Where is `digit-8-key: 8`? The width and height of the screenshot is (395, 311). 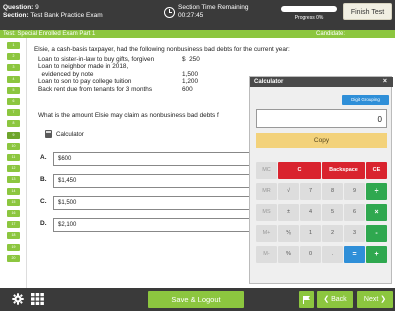
digit-8-key: 8 is located at coordinates (332, 191).